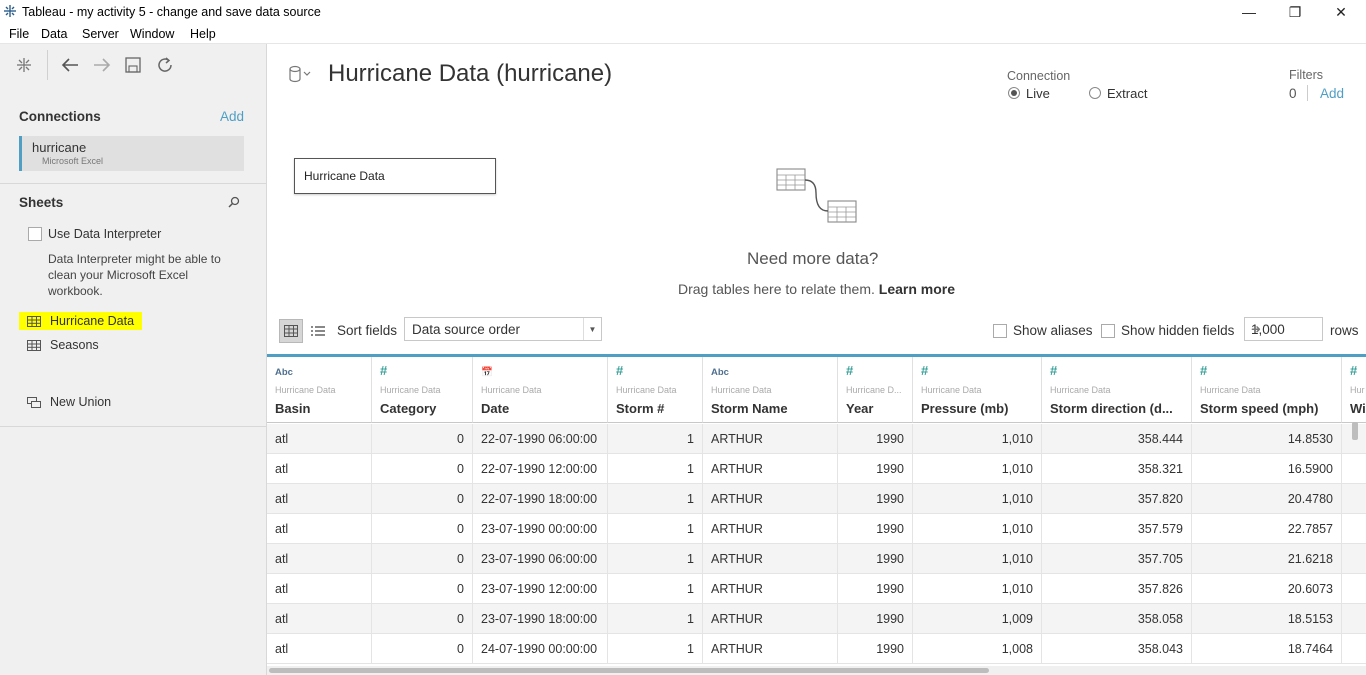 Image resolution: width=1366 pixels, height=675 pixels. I want to click on restore-button: ❐, so click(1295, 12).